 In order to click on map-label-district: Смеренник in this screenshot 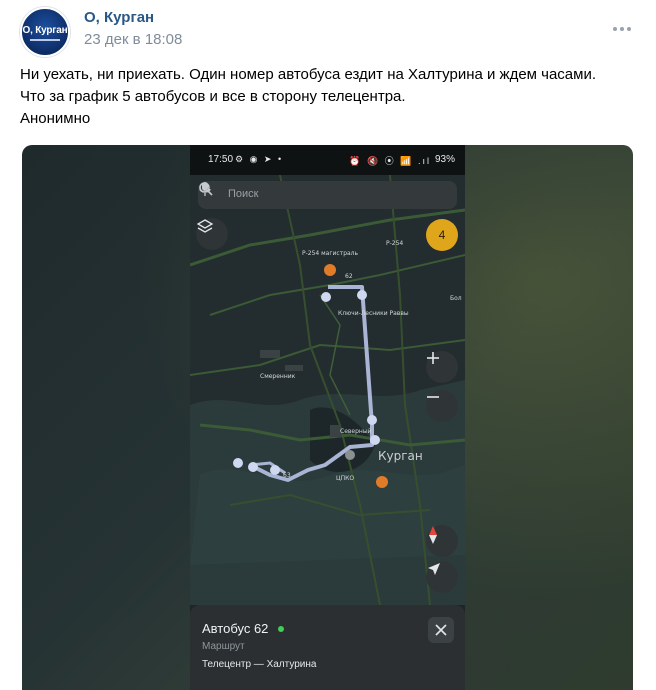, I will do `click(278, 376)`.